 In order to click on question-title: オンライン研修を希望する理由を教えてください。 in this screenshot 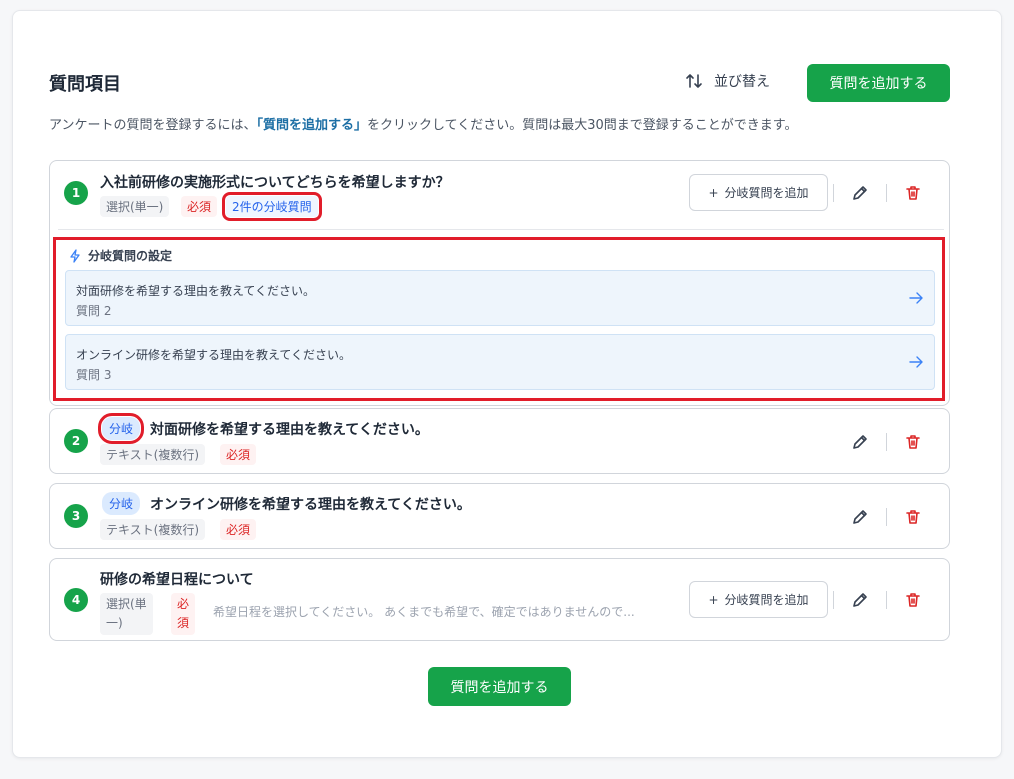, I will do `click(310, 505)`.